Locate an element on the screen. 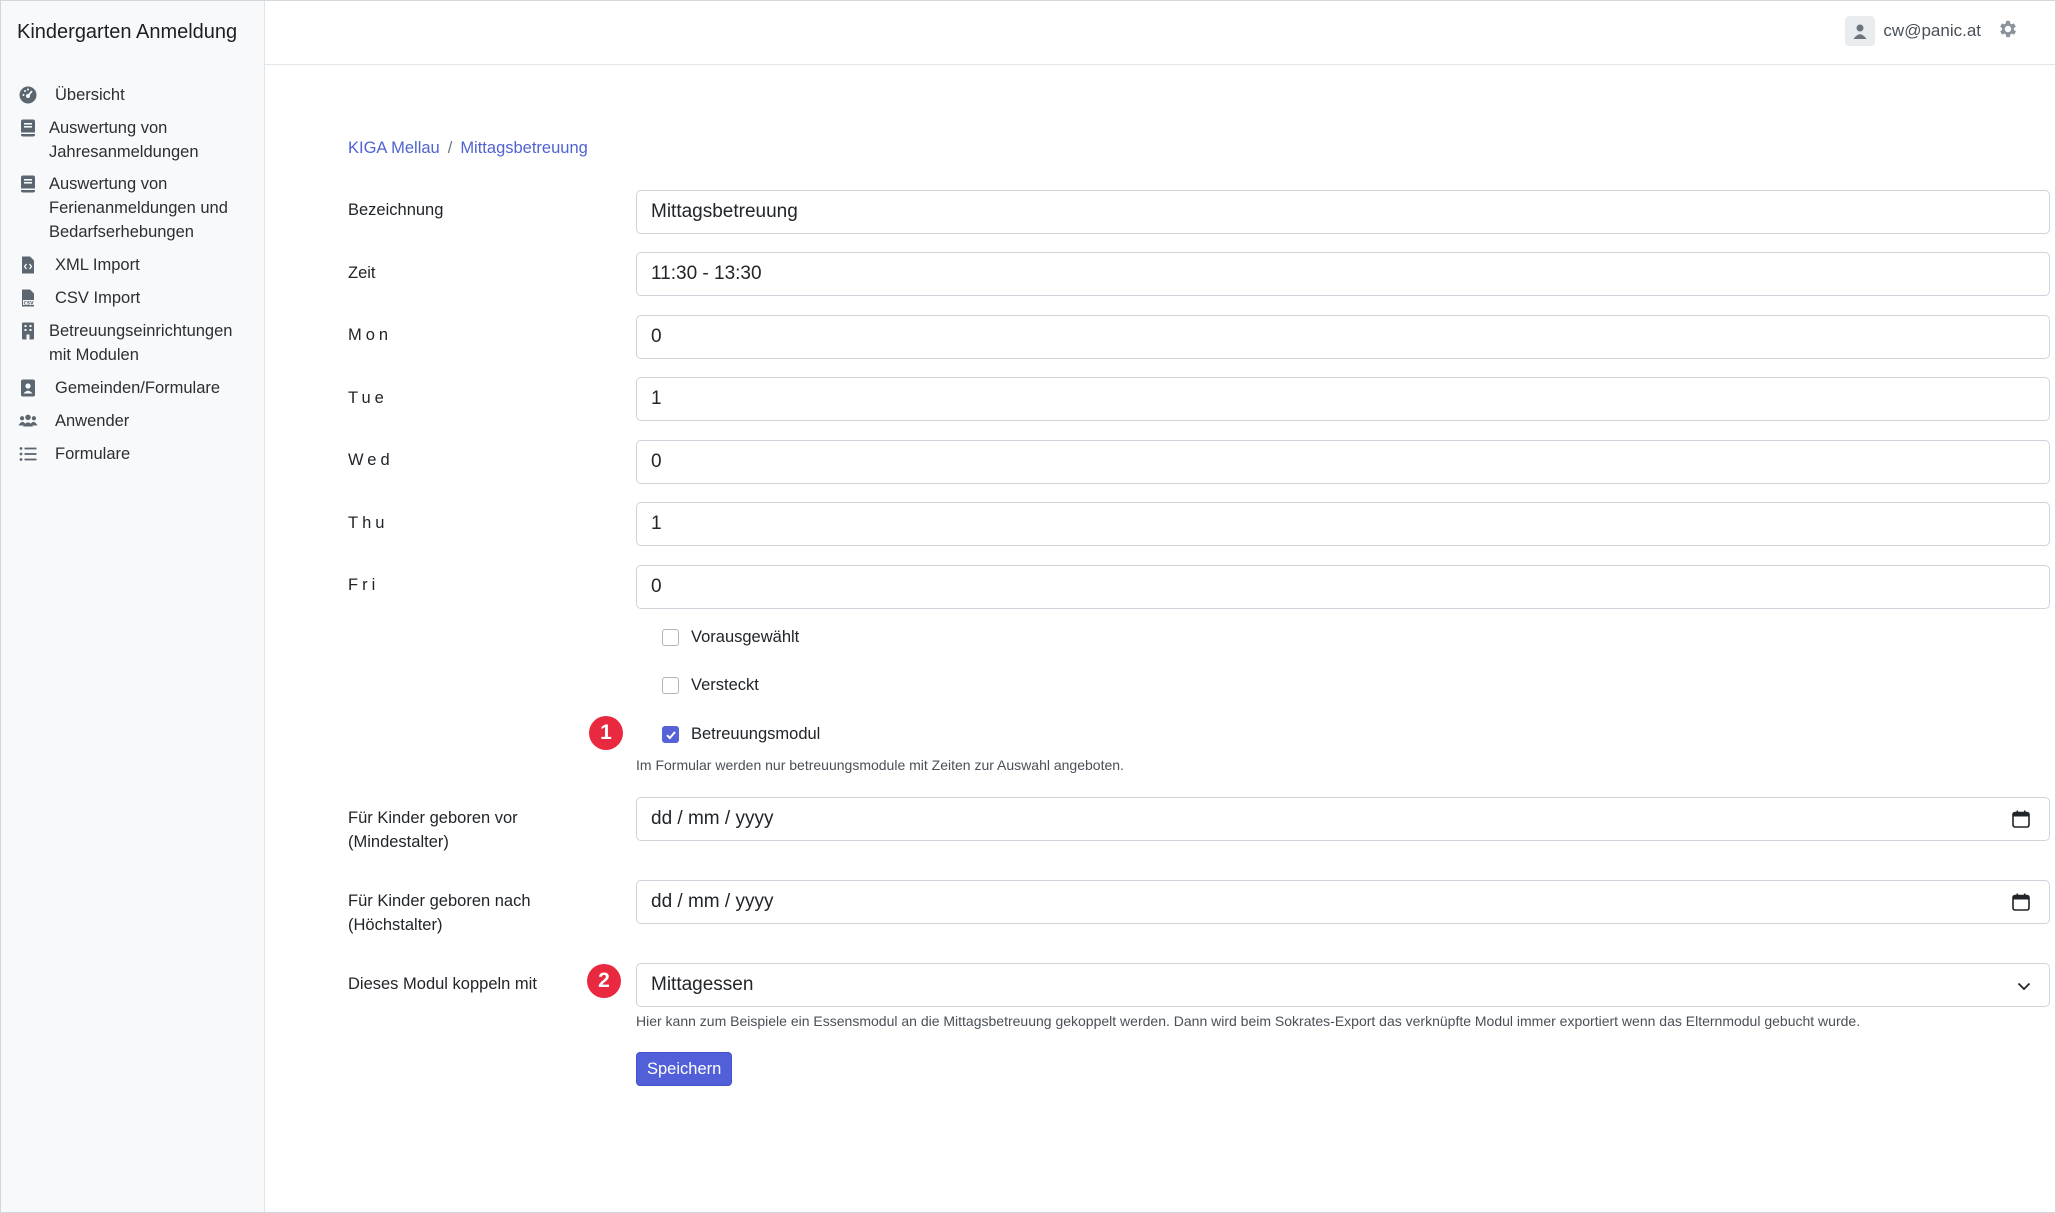 The height and width of the screenshot is (1213, 2056). fri-input is located at coordinates (1343, 587).